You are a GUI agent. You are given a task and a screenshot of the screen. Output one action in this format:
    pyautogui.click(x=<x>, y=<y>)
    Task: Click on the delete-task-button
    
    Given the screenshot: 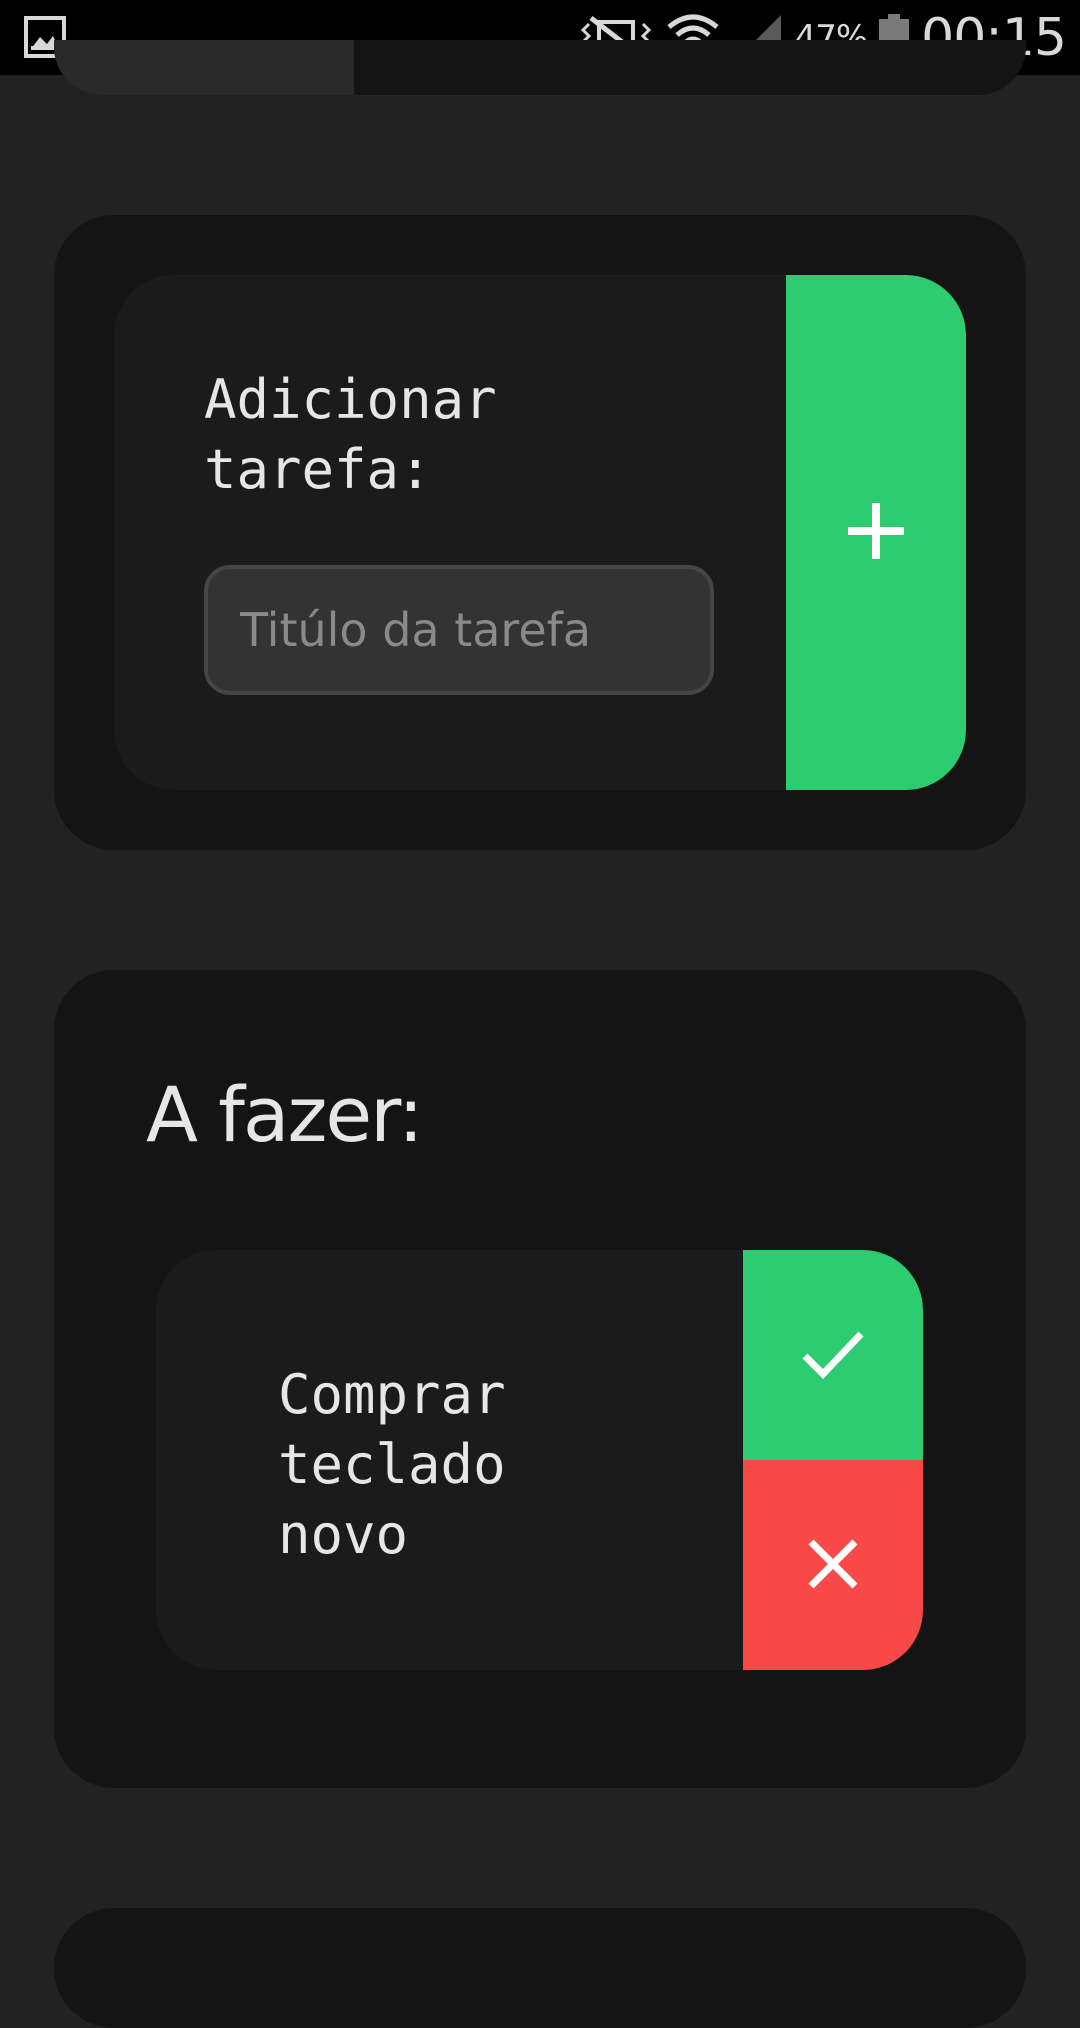 What is the action you would take?
    pyautogui.click(x=833, y=1565)
    